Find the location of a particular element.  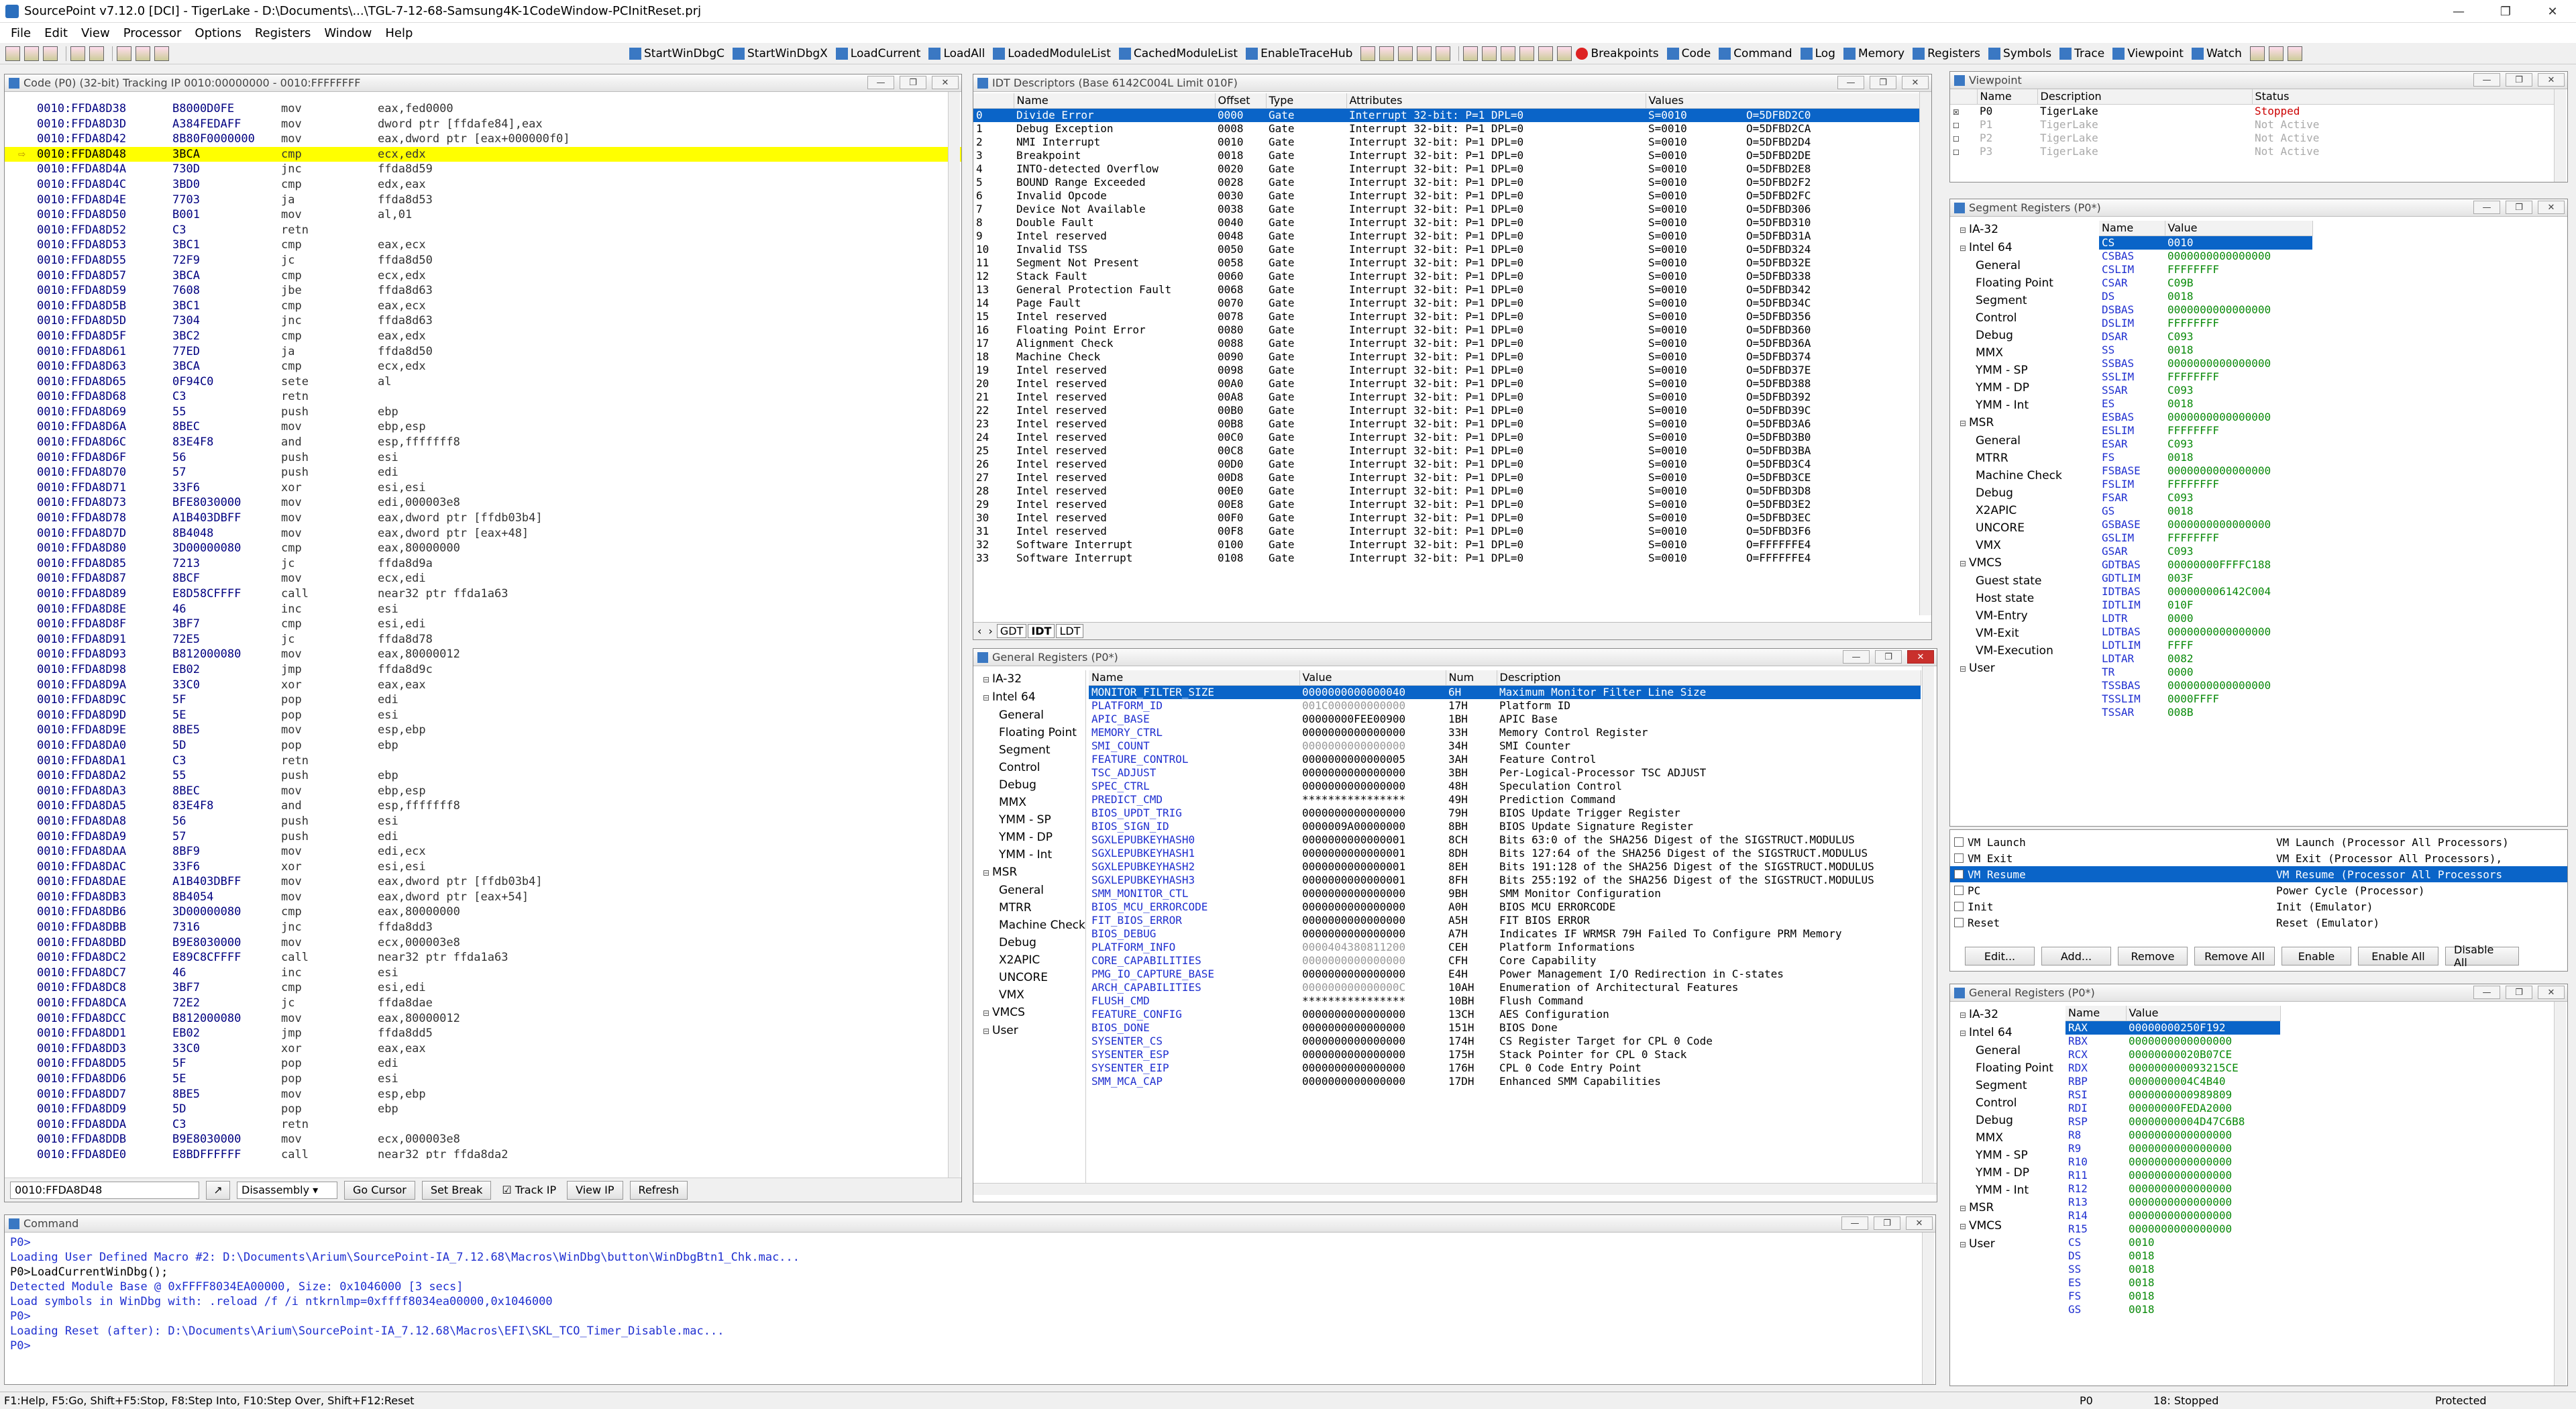

expand-icon: ⊟ is located at coordinates (986, 679).